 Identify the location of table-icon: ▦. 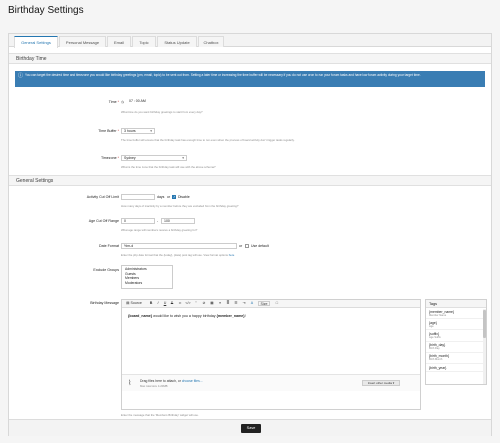
(212, 303).